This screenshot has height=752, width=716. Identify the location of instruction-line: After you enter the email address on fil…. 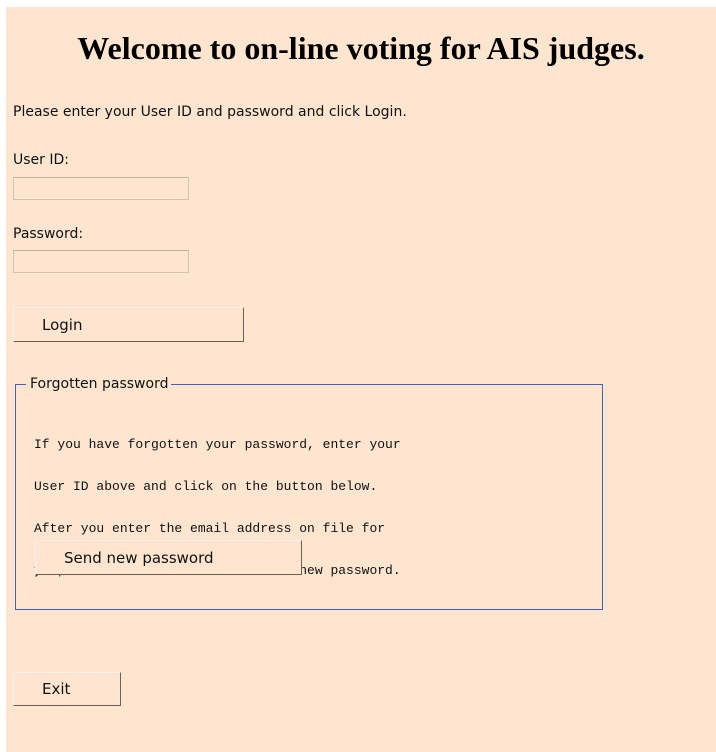
(210, 528).